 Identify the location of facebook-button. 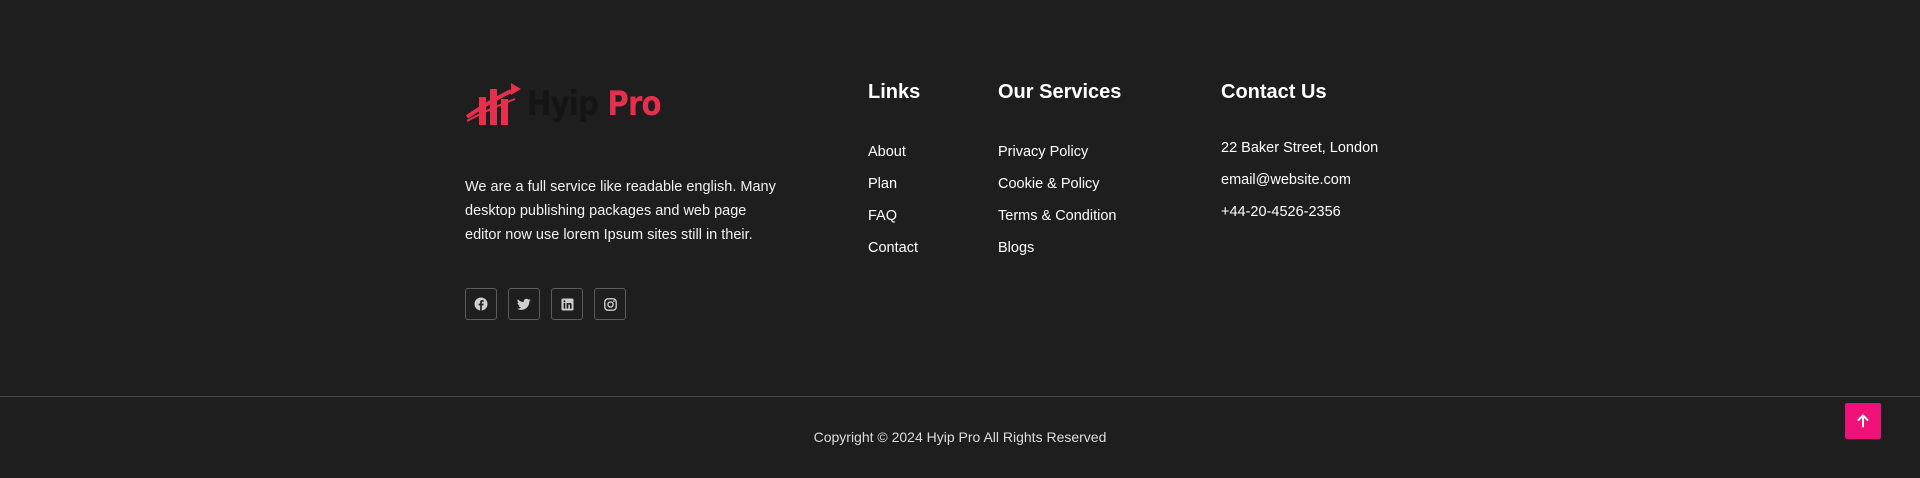
(481, 304).